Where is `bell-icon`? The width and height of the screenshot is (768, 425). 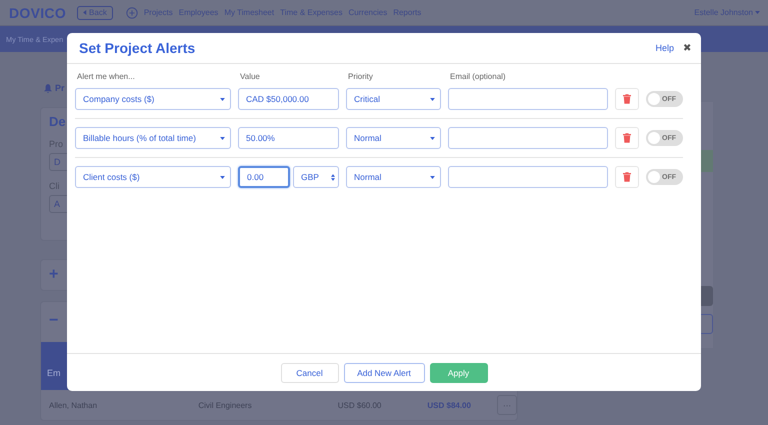
bell-icon is located at coordinates (48, 88).